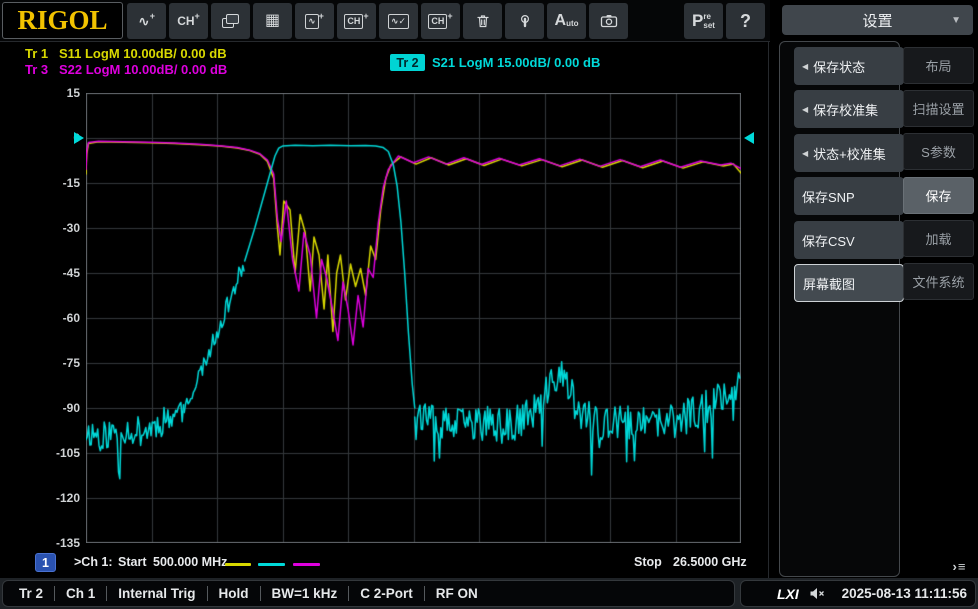 This screenshot has width=978, height=609. I want to click on camera-icon, so click(608, 21).